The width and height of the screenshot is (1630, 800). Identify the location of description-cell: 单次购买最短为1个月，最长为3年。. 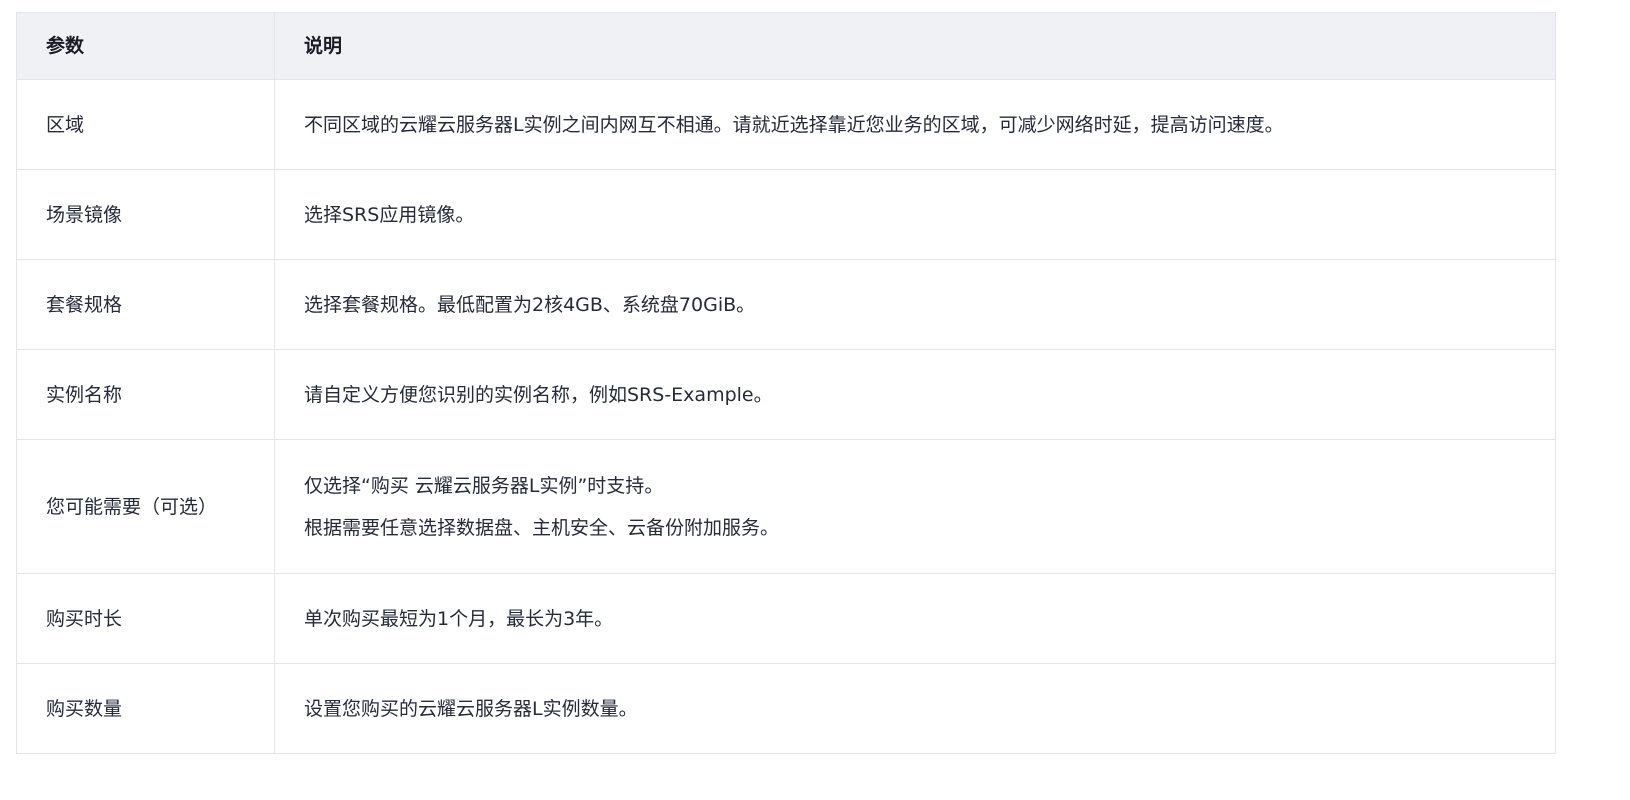
(915, 618).